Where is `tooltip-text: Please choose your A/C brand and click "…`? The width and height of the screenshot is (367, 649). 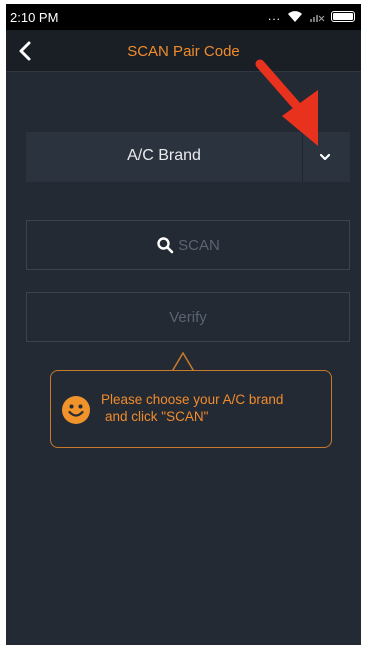
tooltip-text: Please choose your A/C brand and click "… is located at coordinates (214, 408).